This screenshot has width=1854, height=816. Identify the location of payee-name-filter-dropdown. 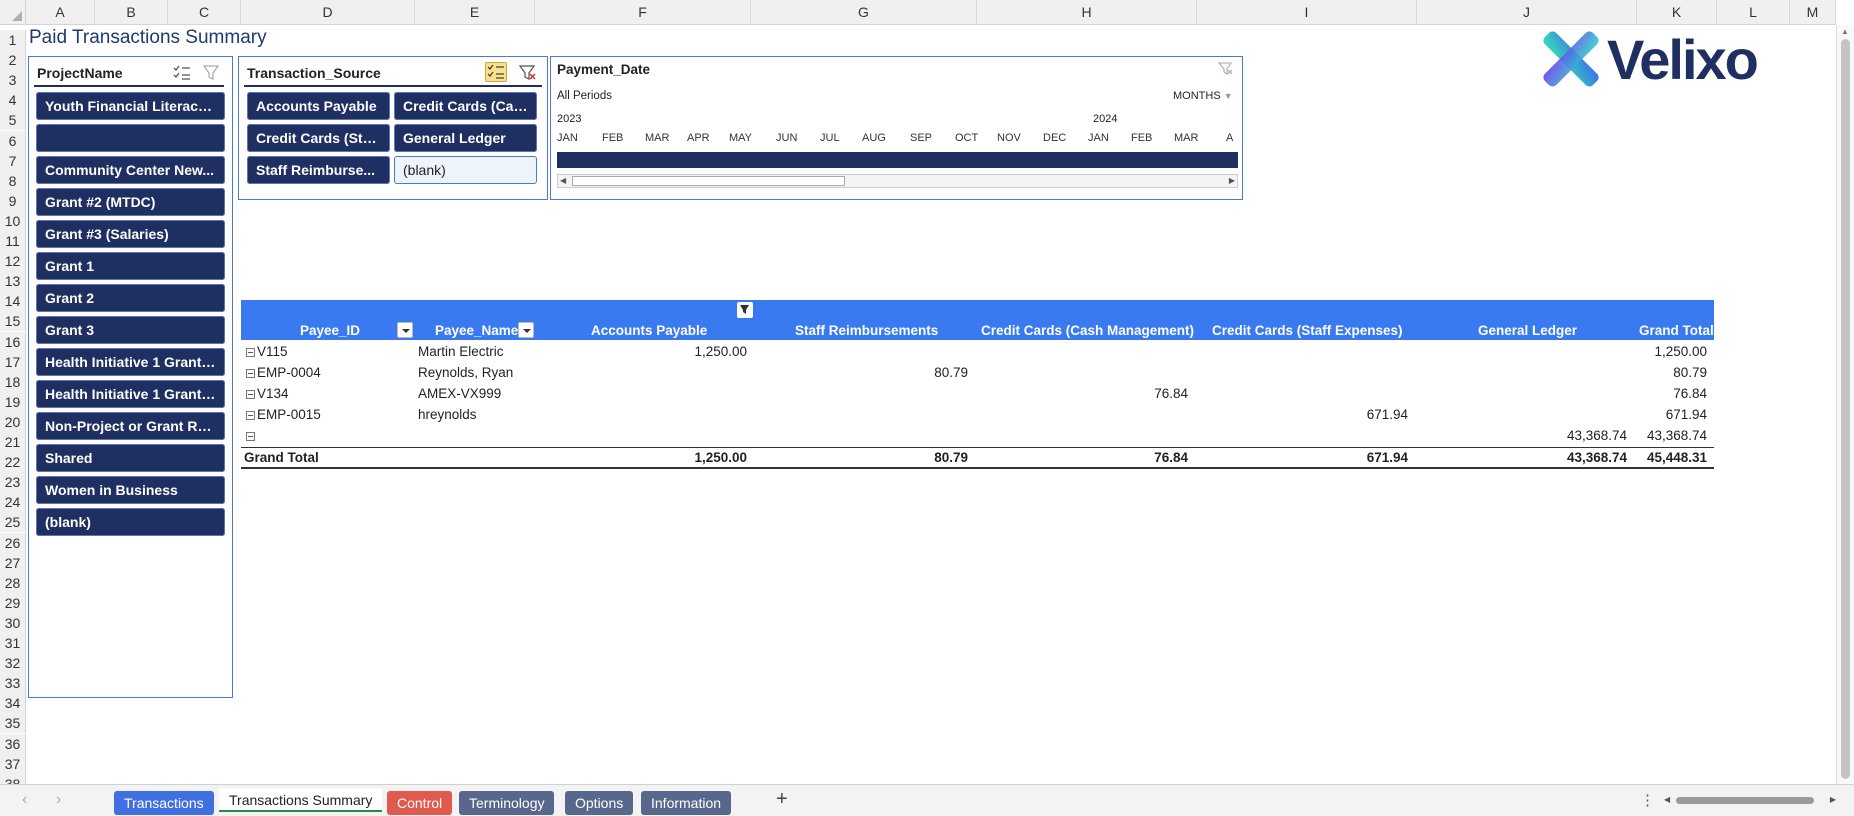
(526, 330).